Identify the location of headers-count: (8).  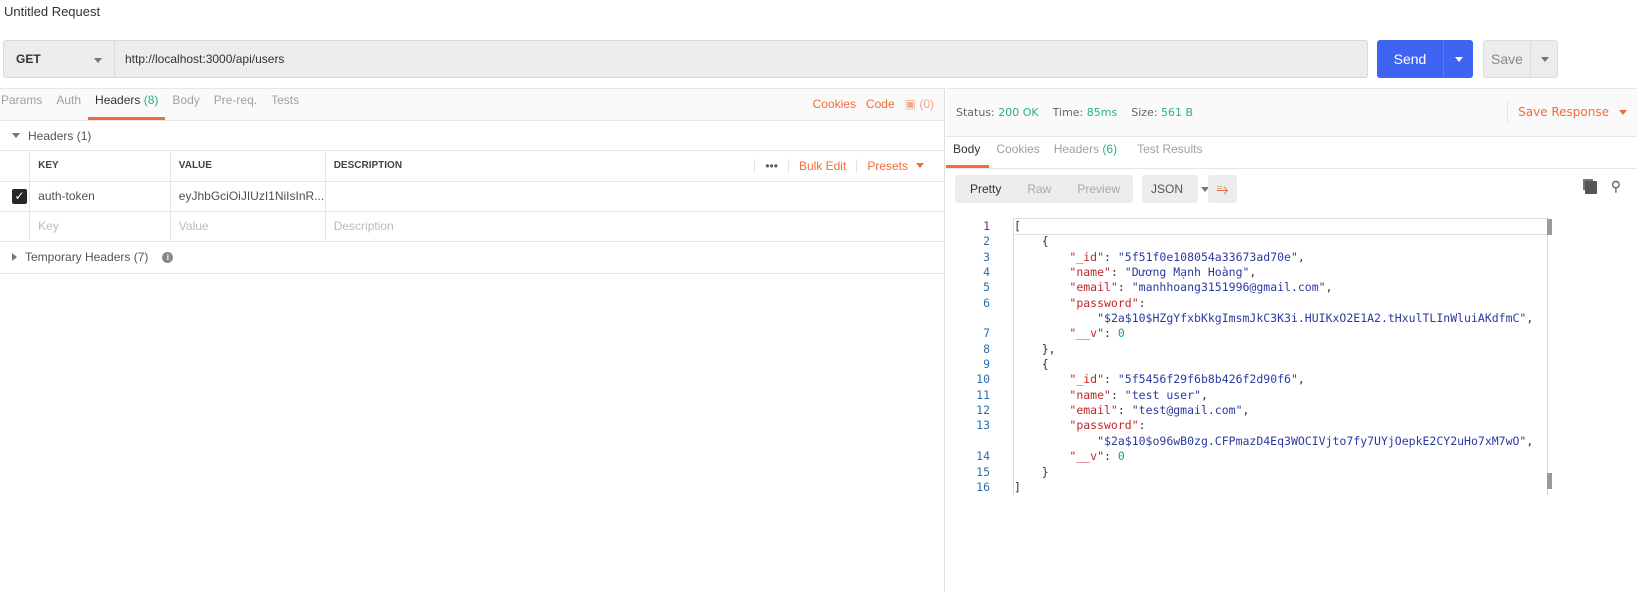
(151, 100).